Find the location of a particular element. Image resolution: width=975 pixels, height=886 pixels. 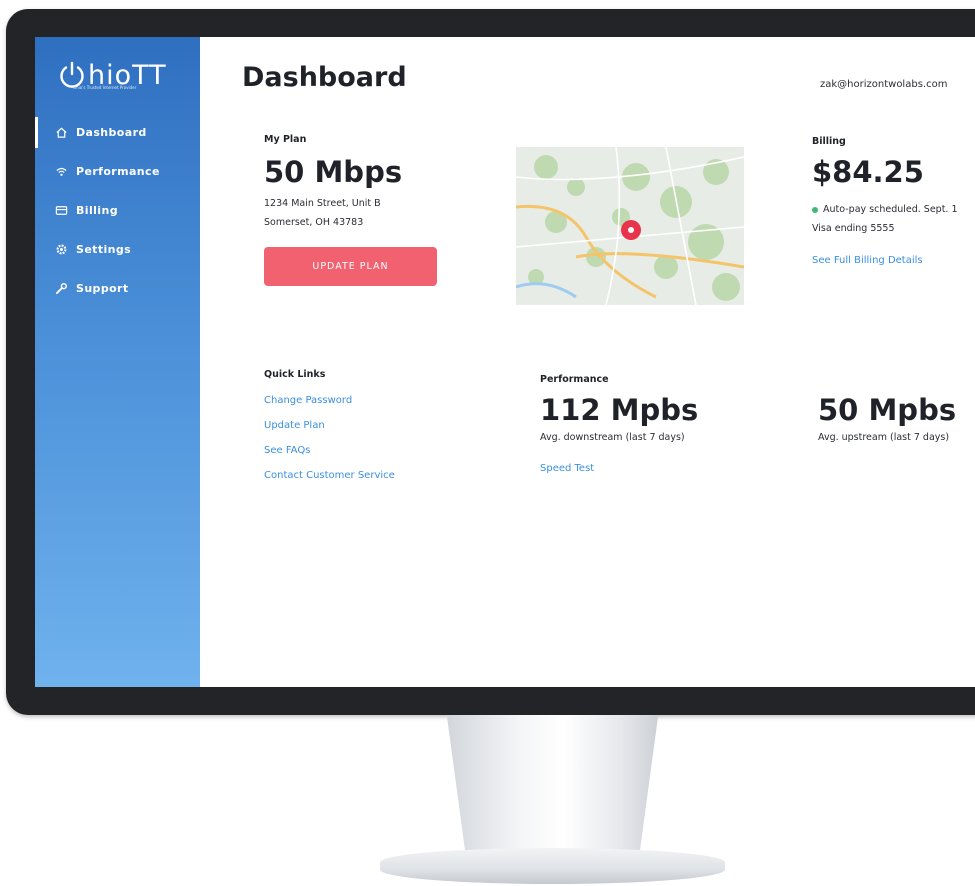

sidebar-item-billing: Billing is located at coordinates (117, 210).